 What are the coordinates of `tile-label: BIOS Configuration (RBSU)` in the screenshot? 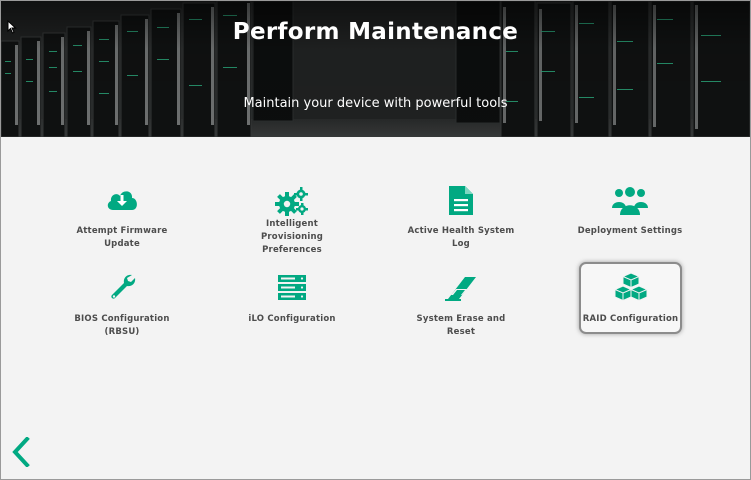 It's located at (122, 325).